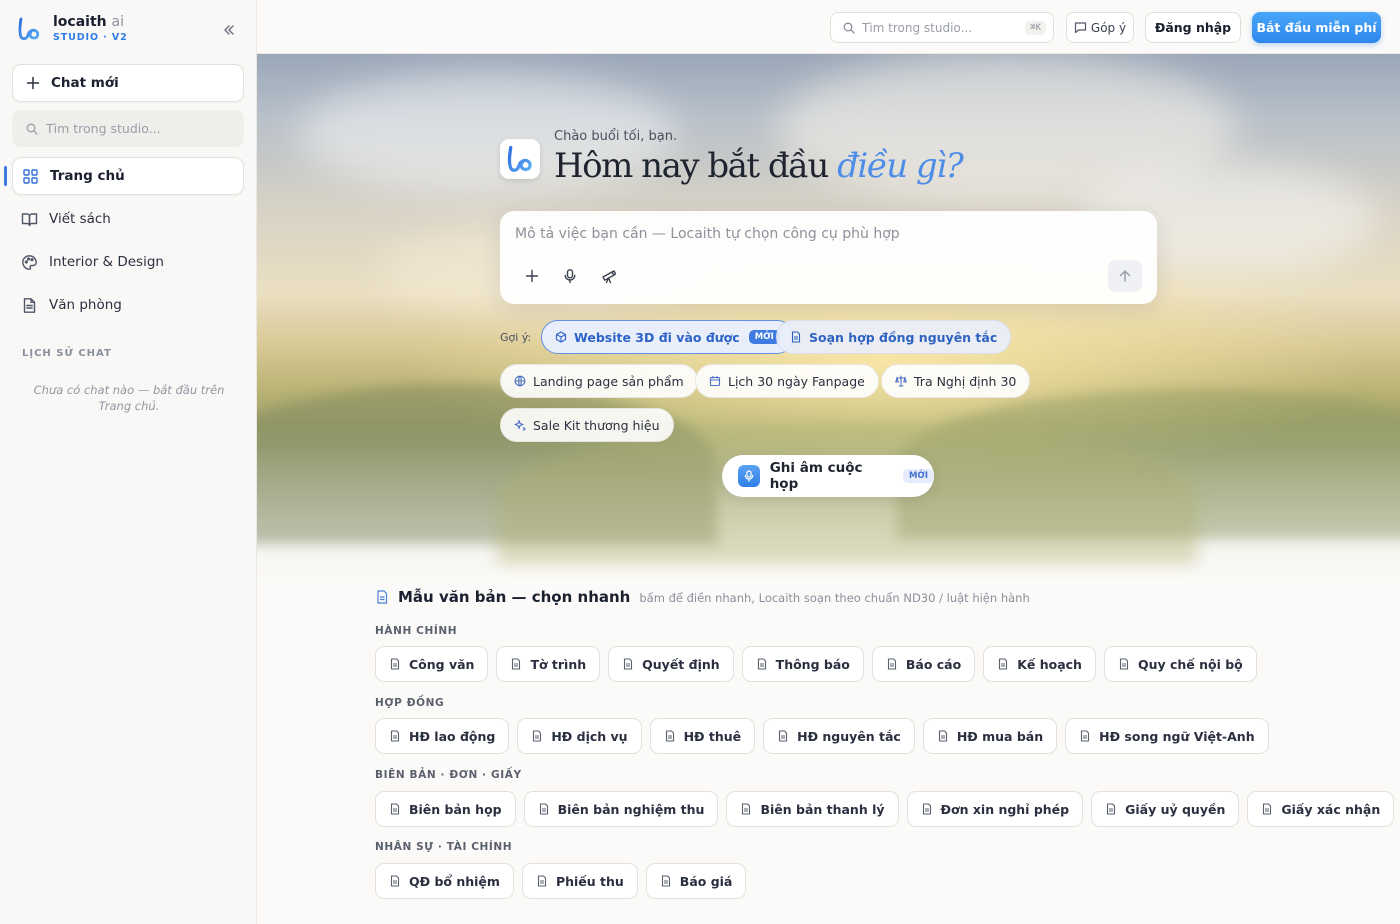  Describe the element at coordinates (681, 664) in the screenshot. I see `template-chip-label: Quyết định` at that location.